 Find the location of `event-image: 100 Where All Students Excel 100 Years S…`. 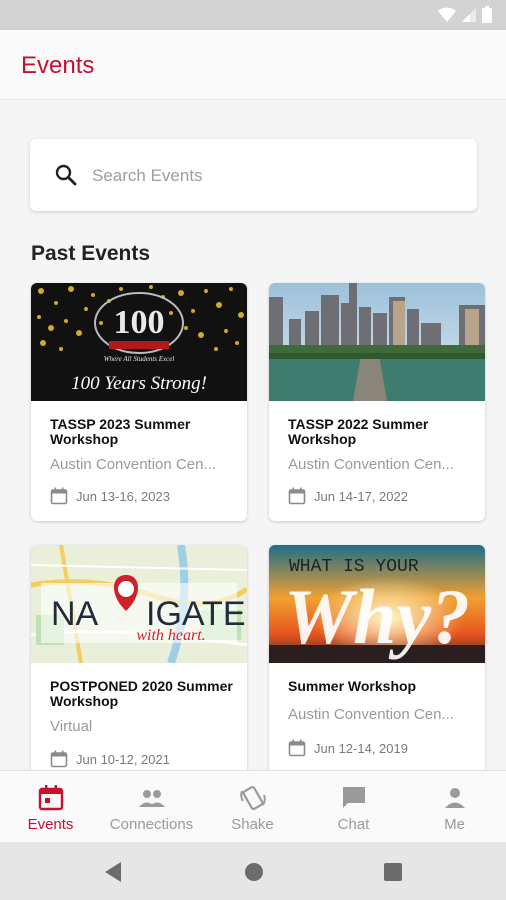

event-image: 100 Where All Students Excel 100 Years S… is located at coordinates (139, 342).